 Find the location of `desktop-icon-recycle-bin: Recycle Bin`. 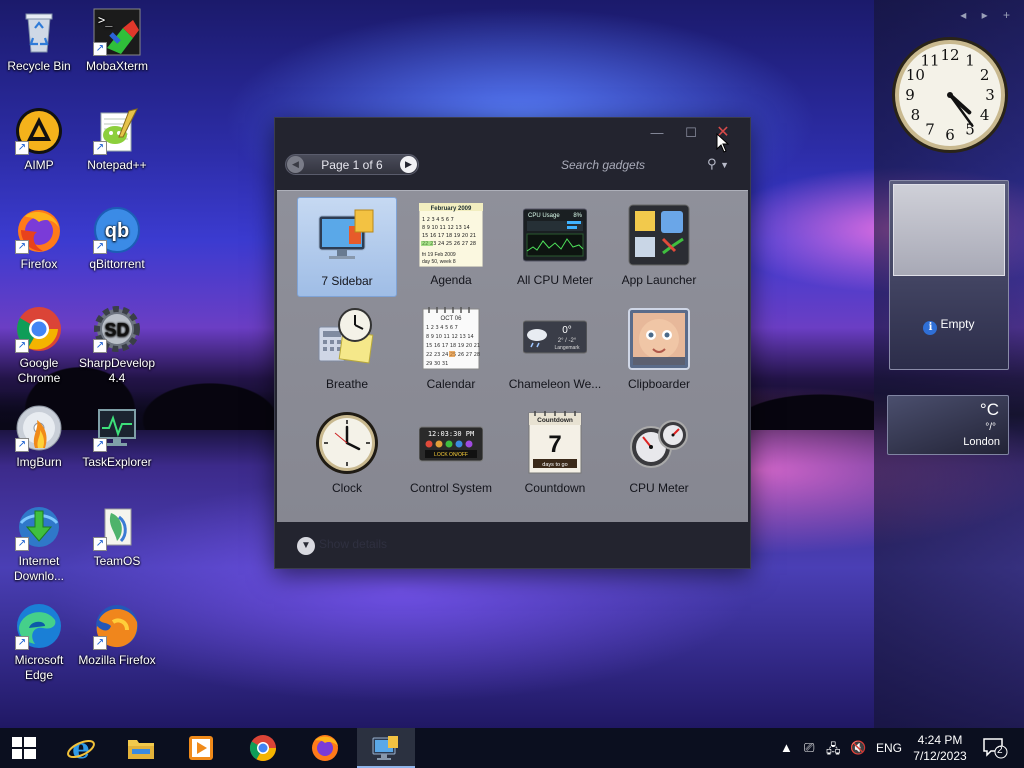

desktop-icon-recycle-bin: Recycle Bin is located at coordinates (39, 41).